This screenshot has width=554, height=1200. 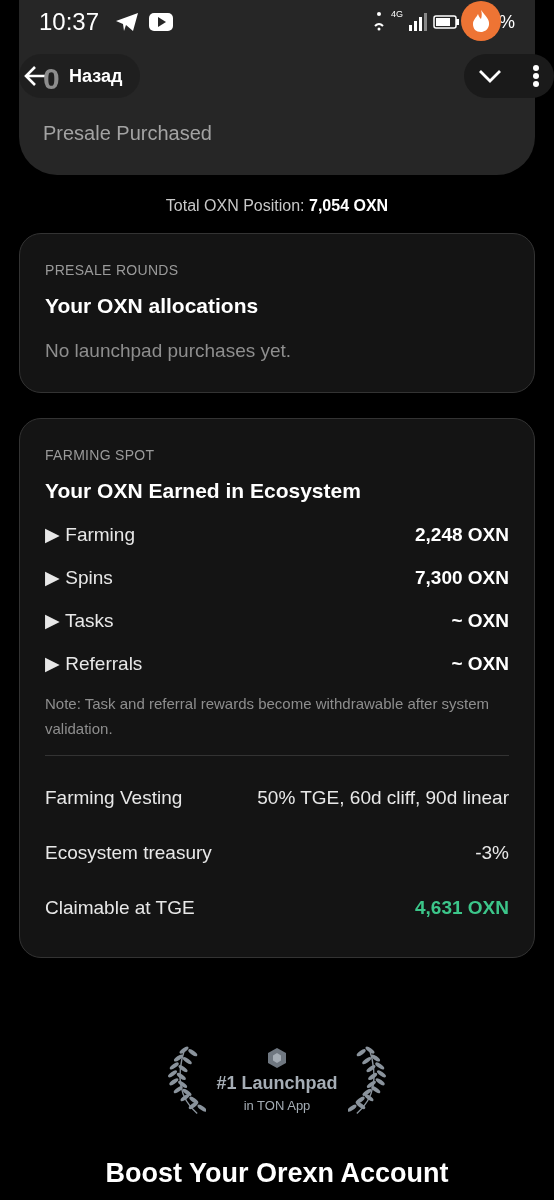 I want to click on detail-value: 50% TGE, 60d cliff, 90d linear, so click(x=383, y=797).